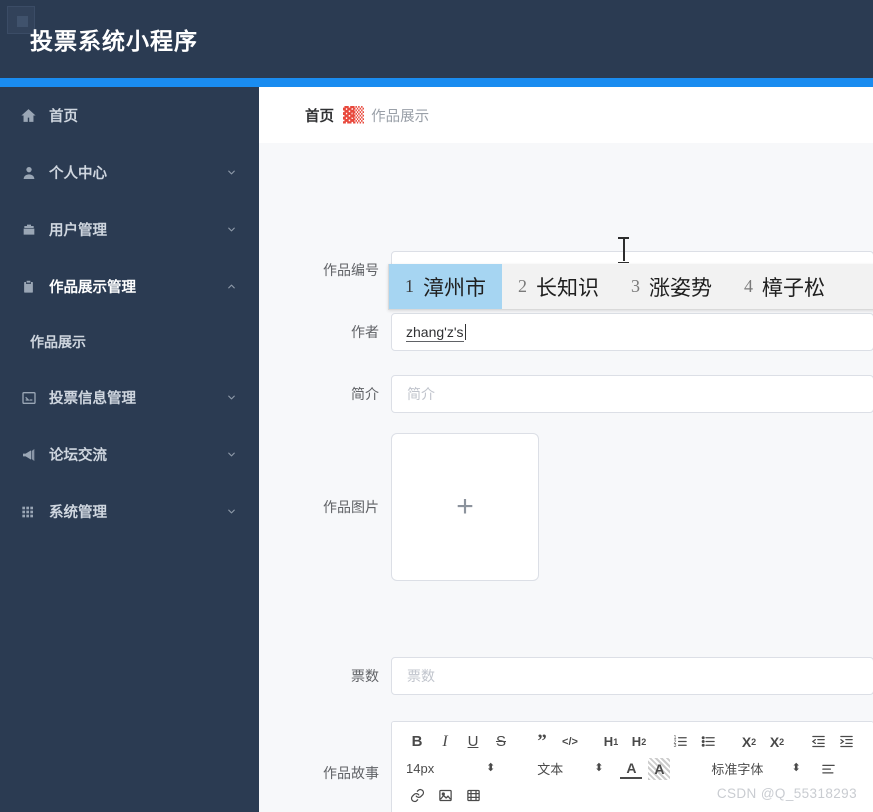  Describe the element at coordinates (708, 742) in the screenshot. I see `unordered-list-icon` at that location.